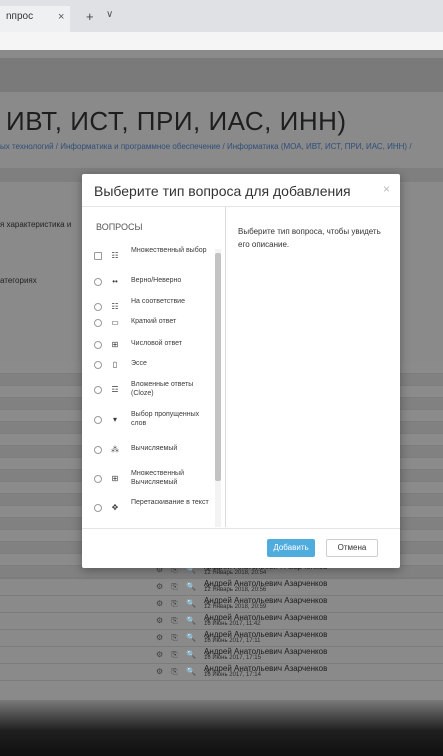 This screenshot has height=756, width=443. What do you see at coordinates (115, 507) in the screenshot?
I see `question-type-icon: ✥` at bounding box center [115, 507].